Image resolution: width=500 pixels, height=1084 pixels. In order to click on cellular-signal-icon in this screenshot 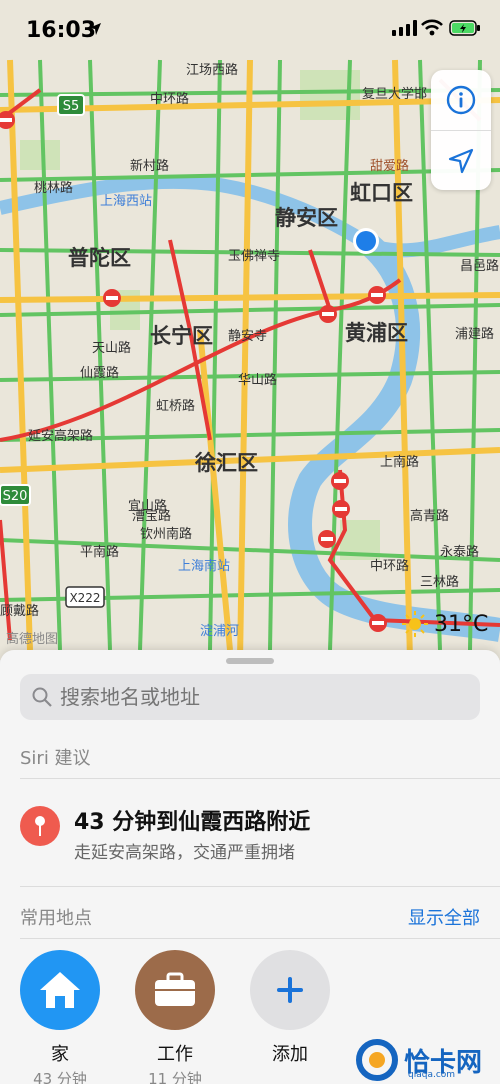, I will do `click(404, 28)`.